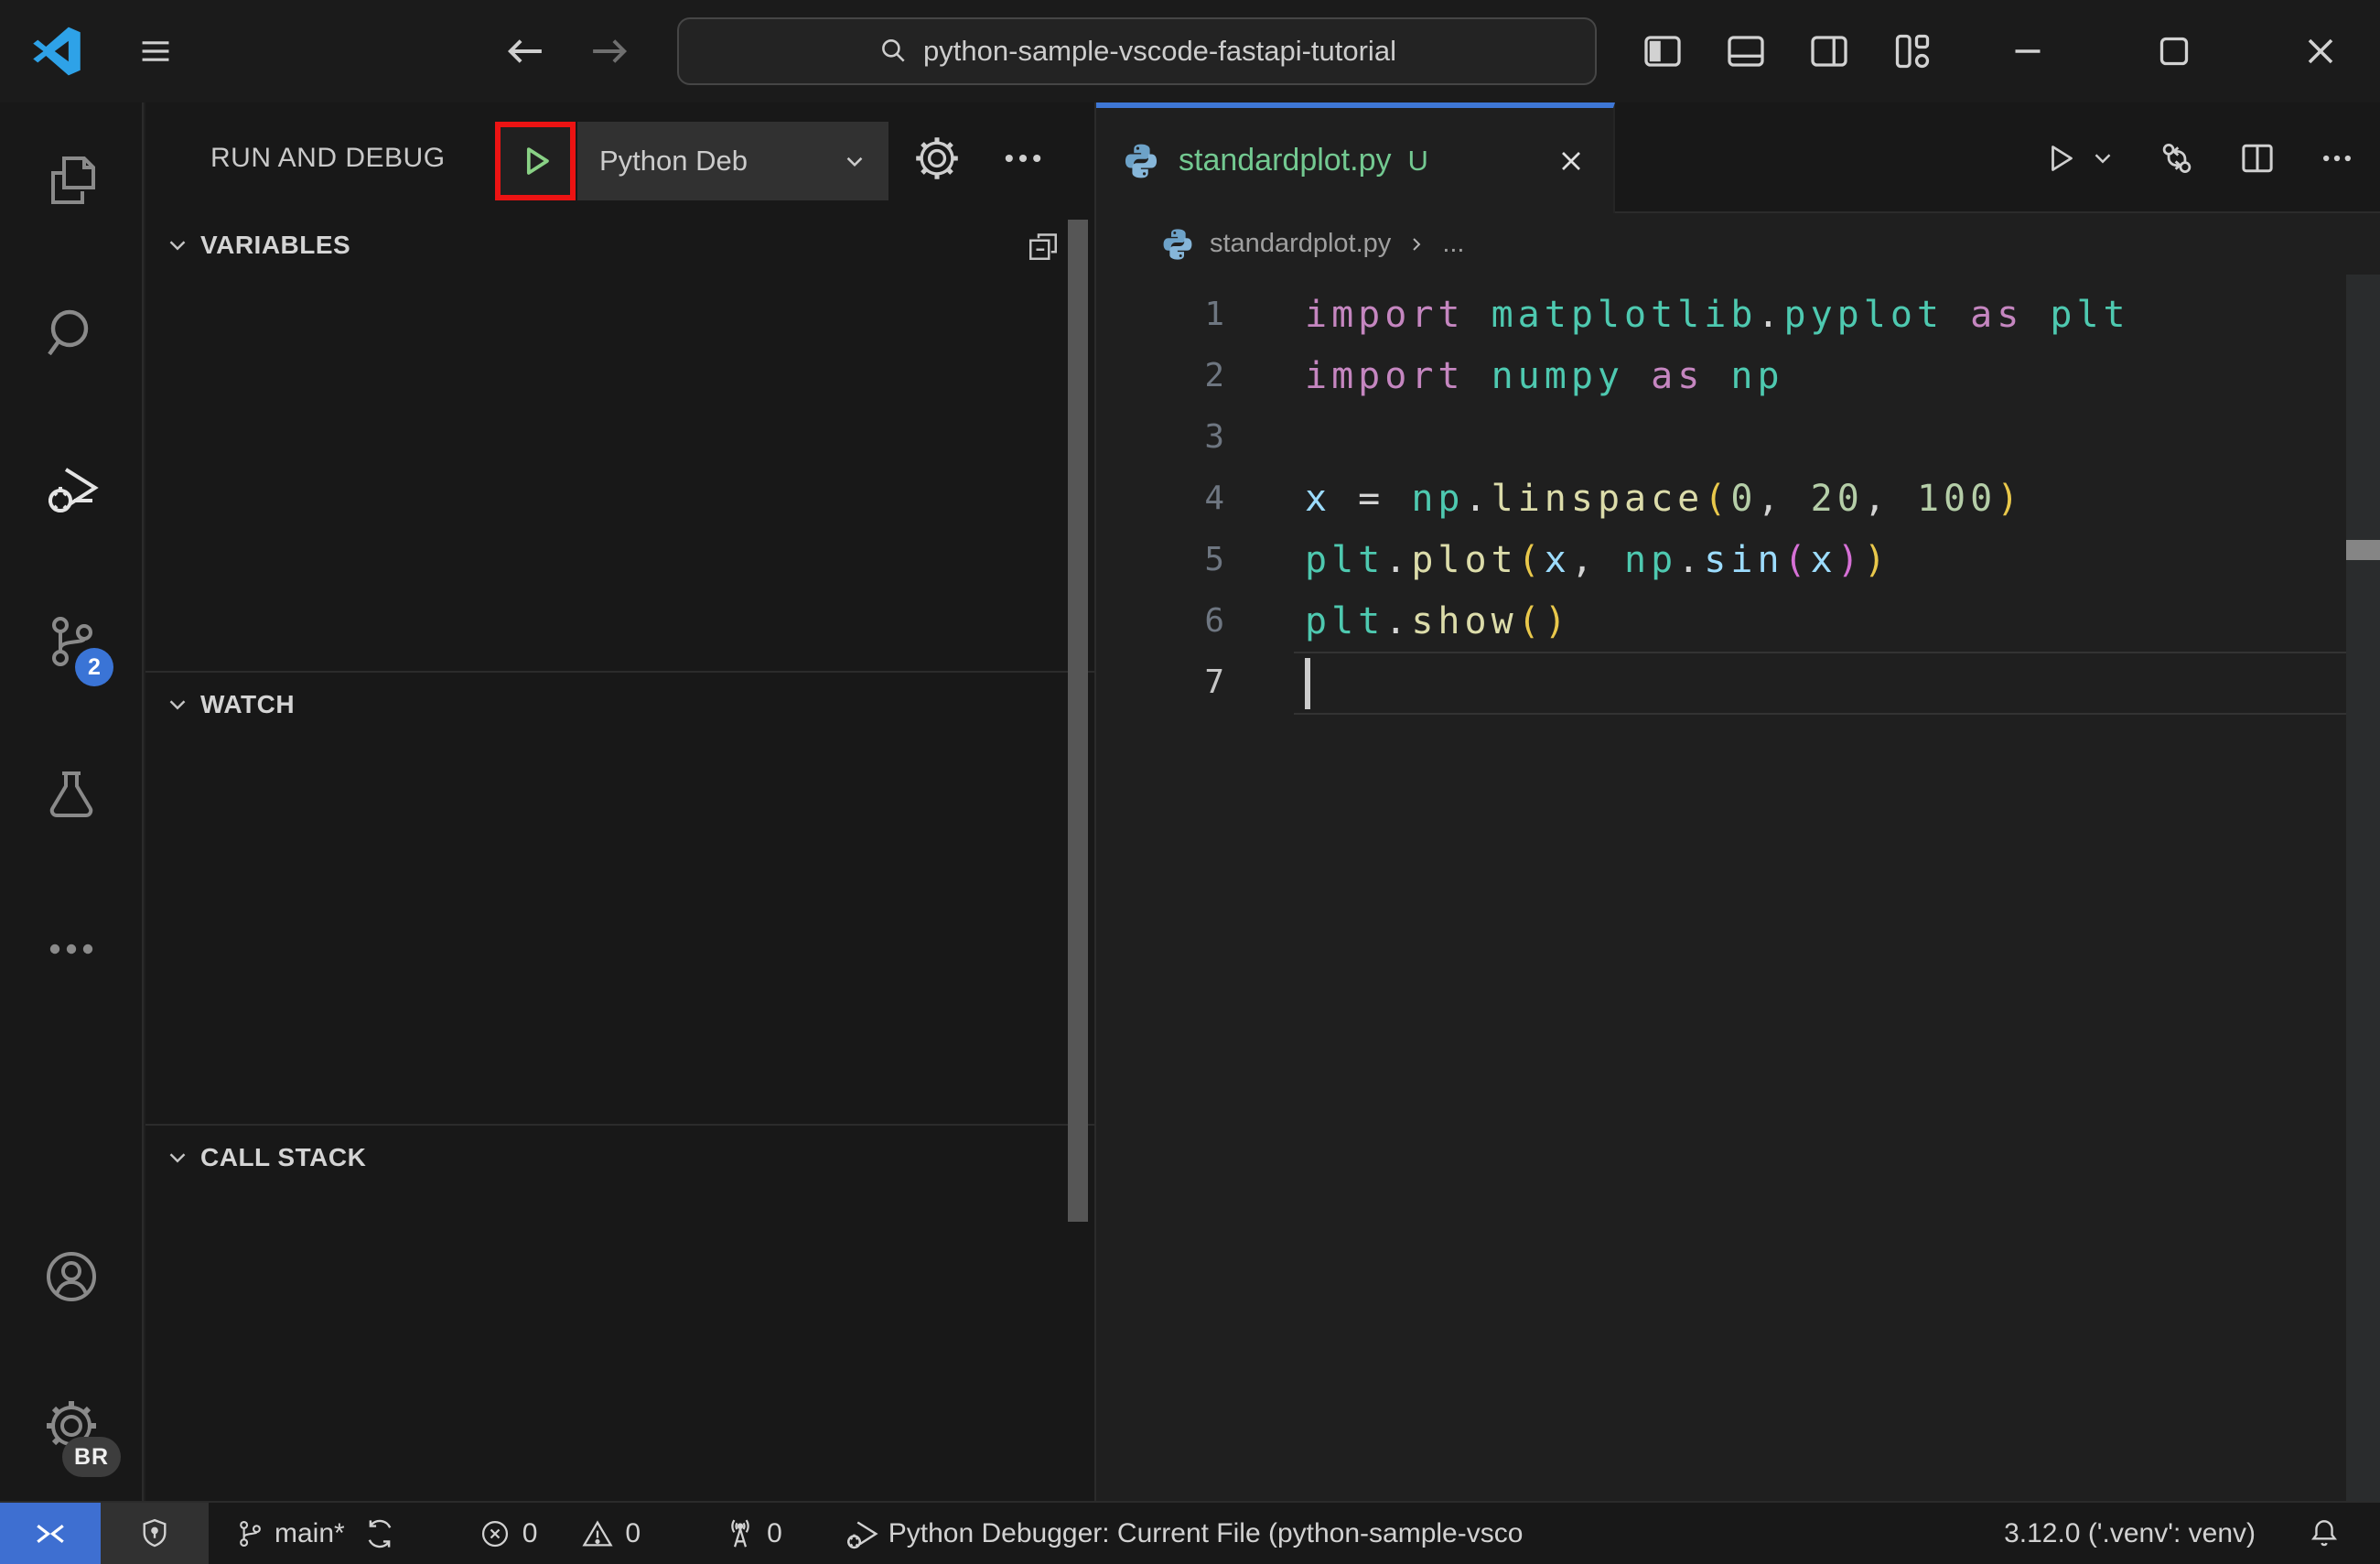 Image resolution: width=2380 pixels, height=1564 pixels. I want to click on editor-scrollbar-slider, so click(2363, 550).